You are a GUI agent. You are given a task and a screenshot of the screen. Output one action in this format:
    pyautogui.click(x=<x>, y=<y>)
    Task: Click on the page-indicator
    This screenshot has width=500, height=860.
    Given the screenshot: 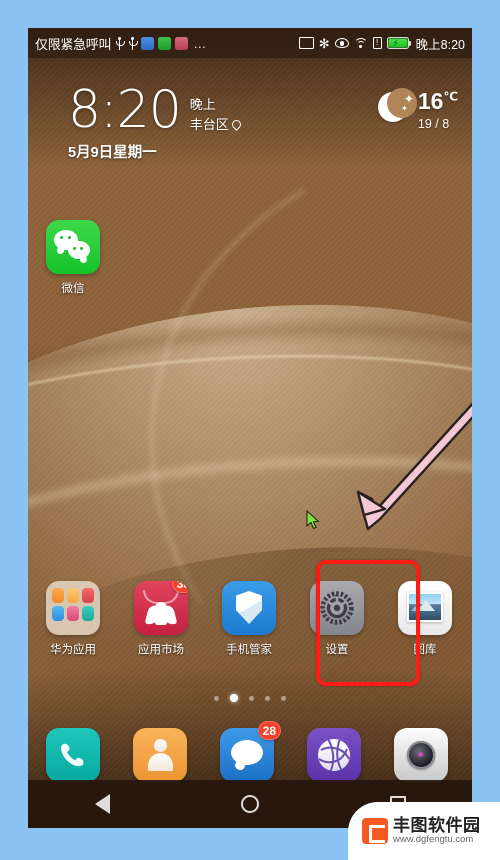 What is the action you would take?
    pyautogui.click(x=250, y=698)
    